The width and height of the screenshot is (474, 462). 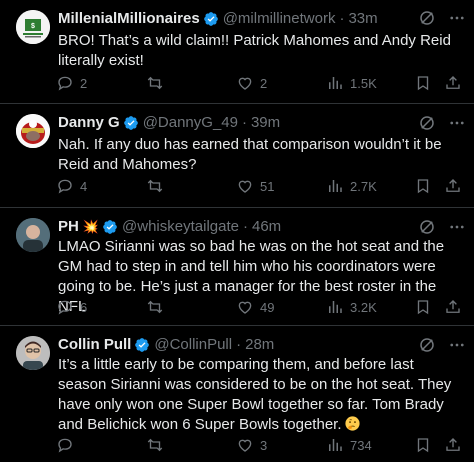 What do you see at coordinates (363, 83) in the screenshot?
I see `views-count: 1.5K` at bounding box center [363, 83].